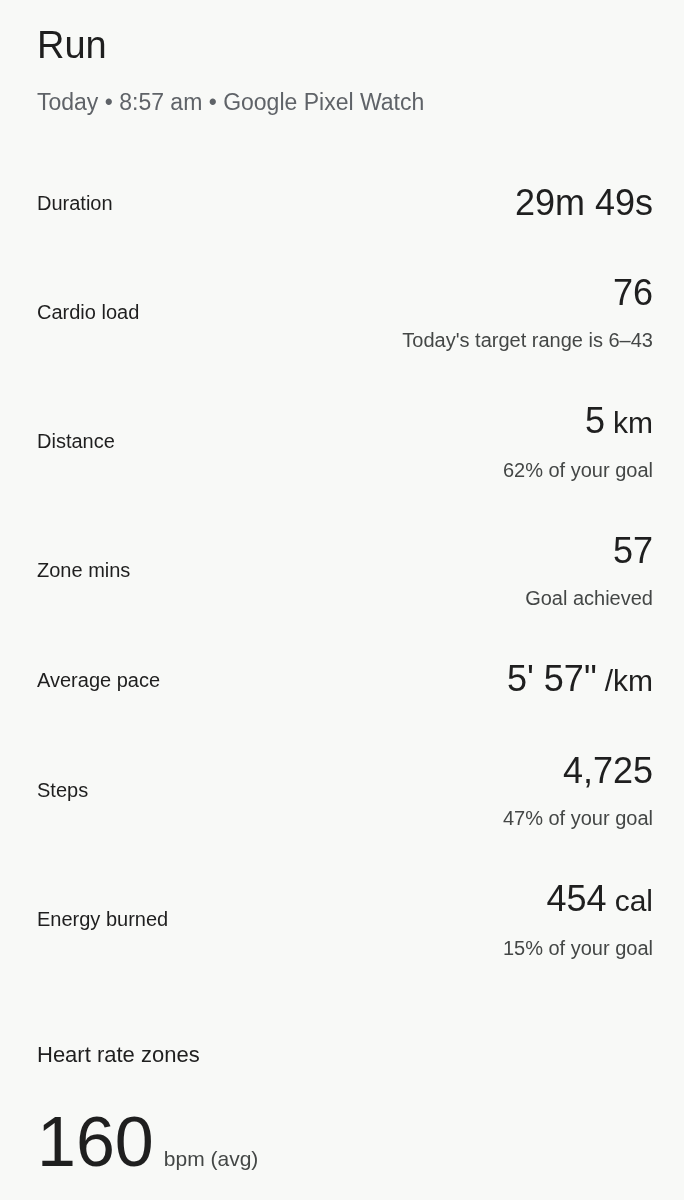  What do you see at coordinates (577, 948) in the screenshot?
I see `stat-note: 15% of your goal` at bounding box center [577, 948].